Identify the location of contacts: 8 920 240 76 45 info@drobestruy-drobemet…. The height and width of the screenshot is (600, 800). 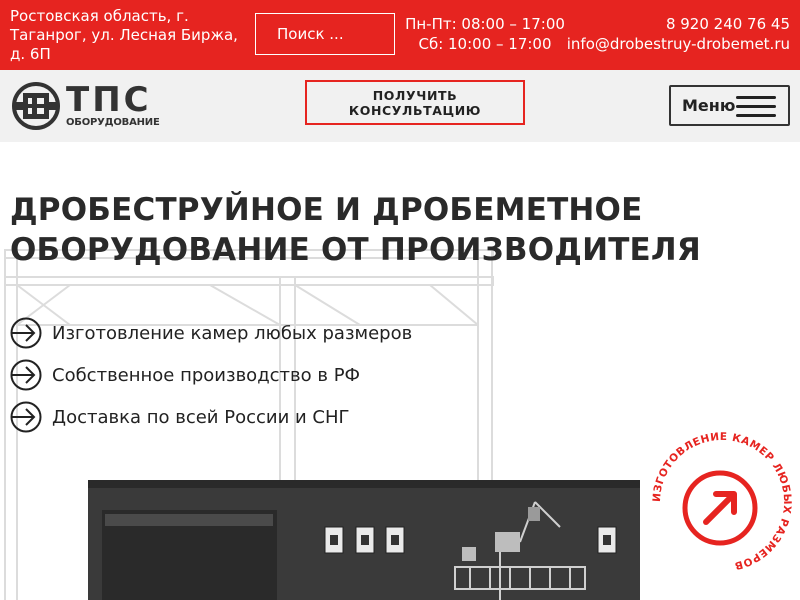
(678, 34).